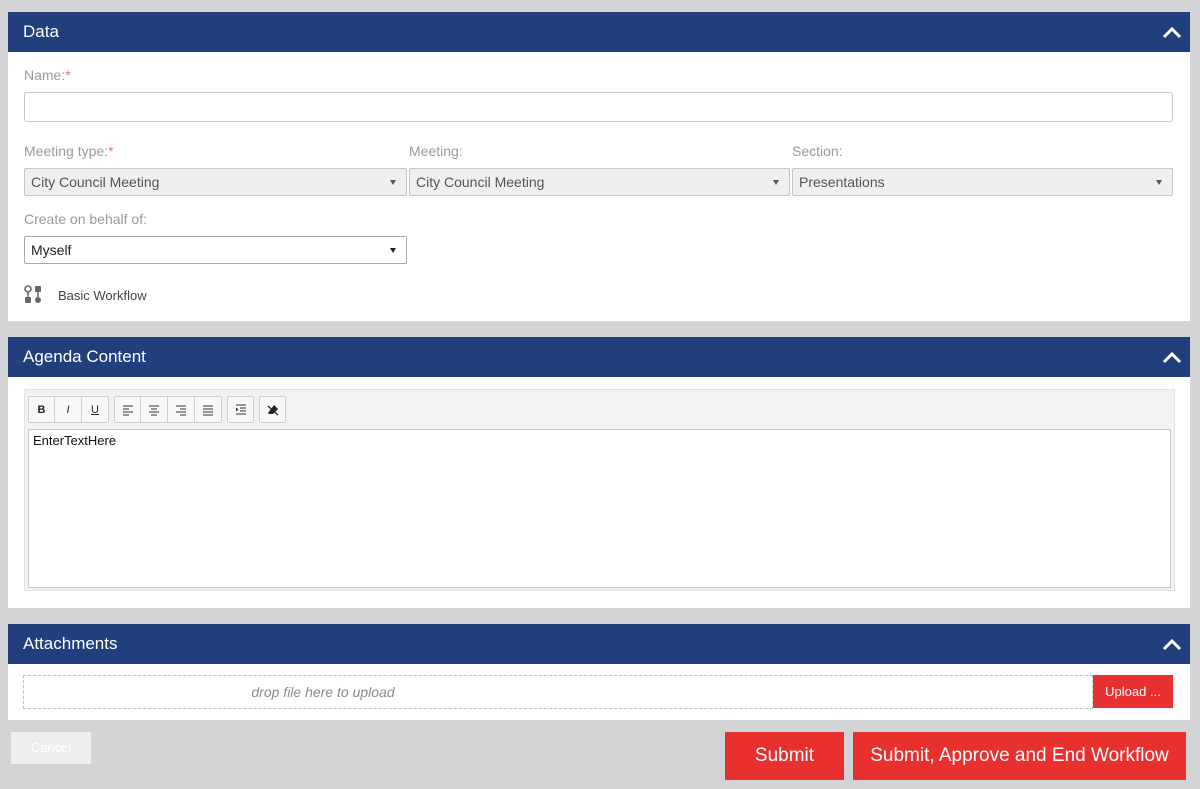 This screenshot has height=789, width=1200. What do you see at coordinates (51, 748) in the screenshot?
I see `cancel-button: Cancel` at bounding box center [51, 748].